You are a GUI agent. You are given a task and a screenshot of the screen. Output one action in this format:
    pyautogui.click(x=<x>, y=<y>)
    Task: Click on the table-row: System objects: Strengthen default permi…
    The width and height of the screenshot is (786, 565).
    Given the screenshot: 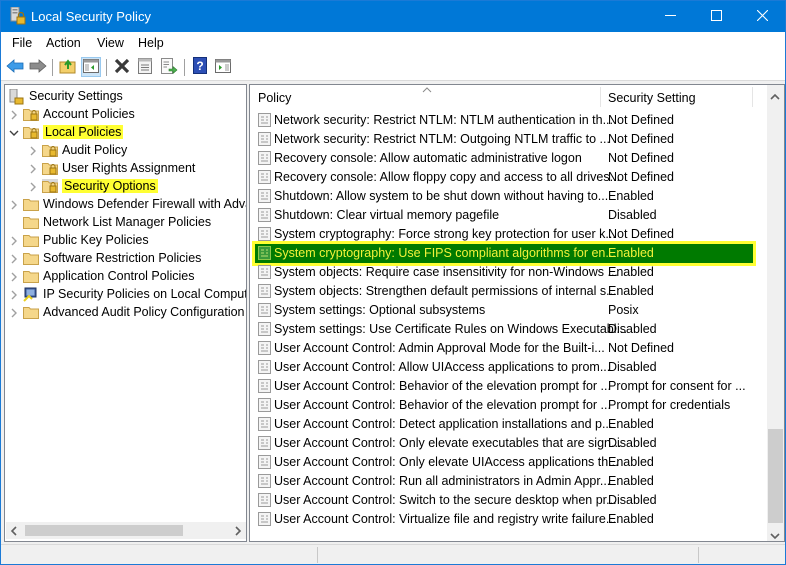 What is the action you would take?
    pyautogui.click(x=508, y=291)
    